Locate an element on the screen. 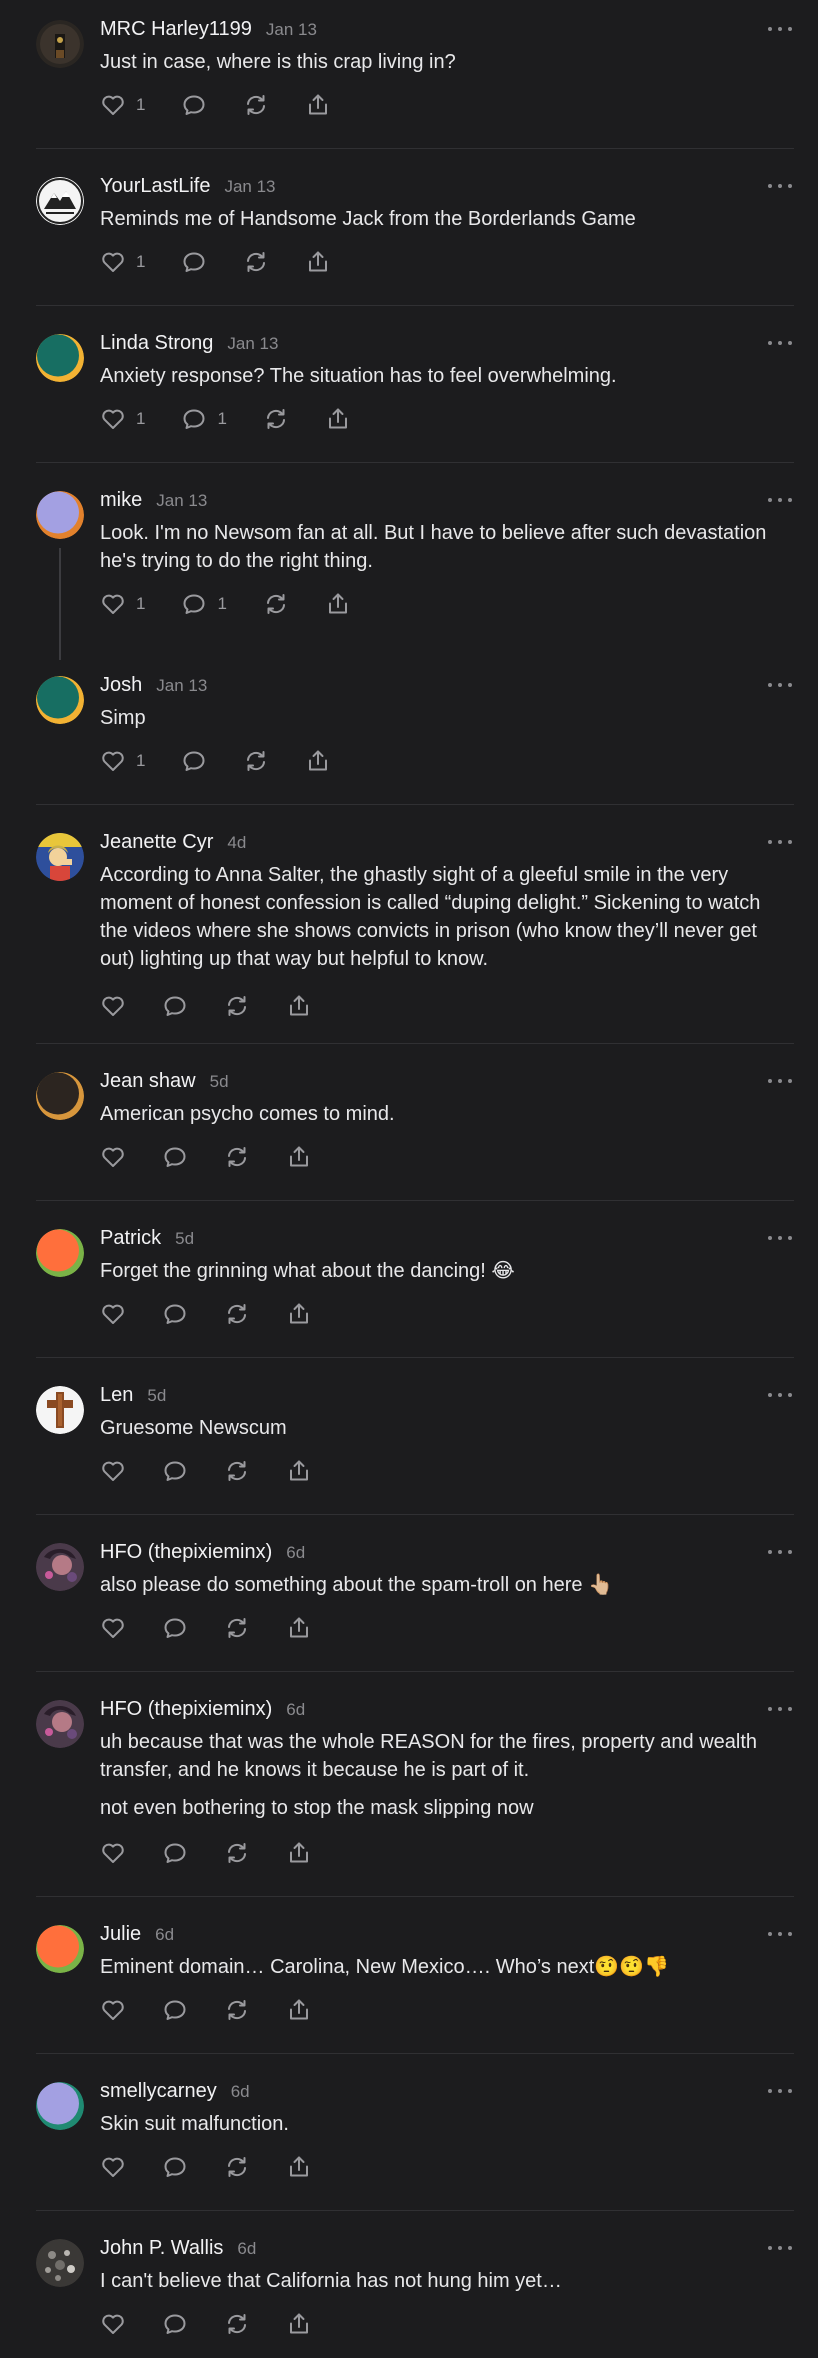  author-name: Josh is located at coordinates (121, 685).